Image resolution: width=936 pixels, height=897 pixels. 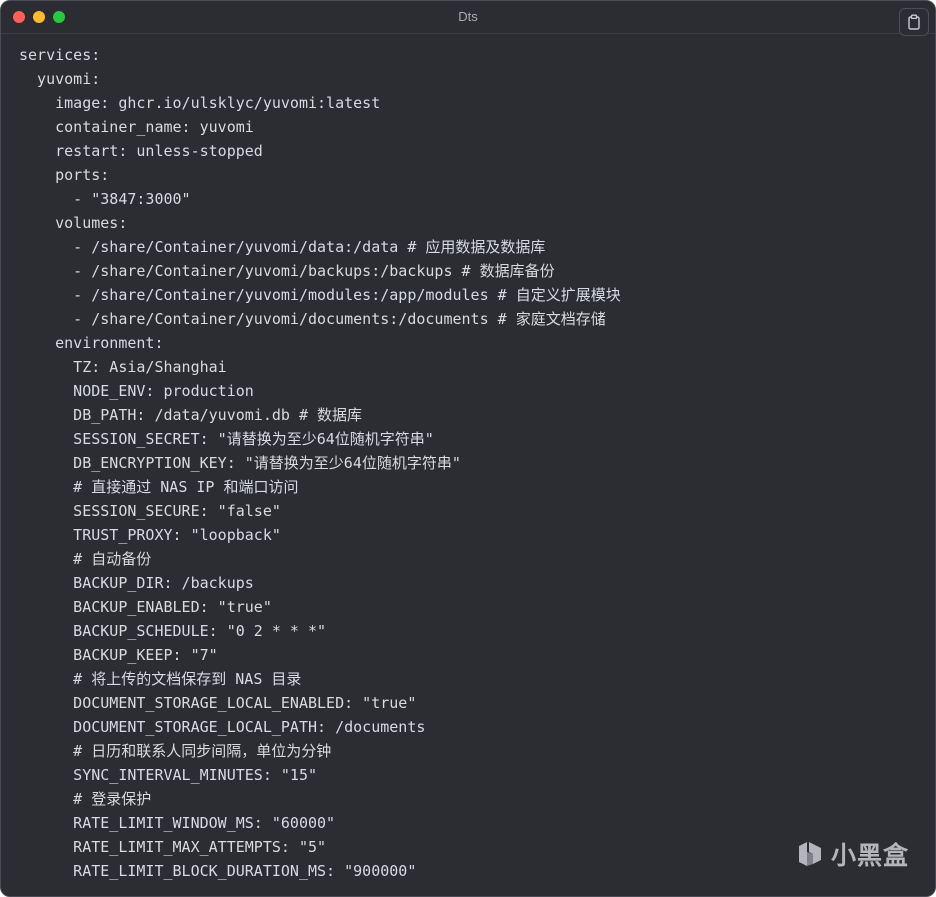 I want to click on clipboard-icon, so click(x=914, y=22).